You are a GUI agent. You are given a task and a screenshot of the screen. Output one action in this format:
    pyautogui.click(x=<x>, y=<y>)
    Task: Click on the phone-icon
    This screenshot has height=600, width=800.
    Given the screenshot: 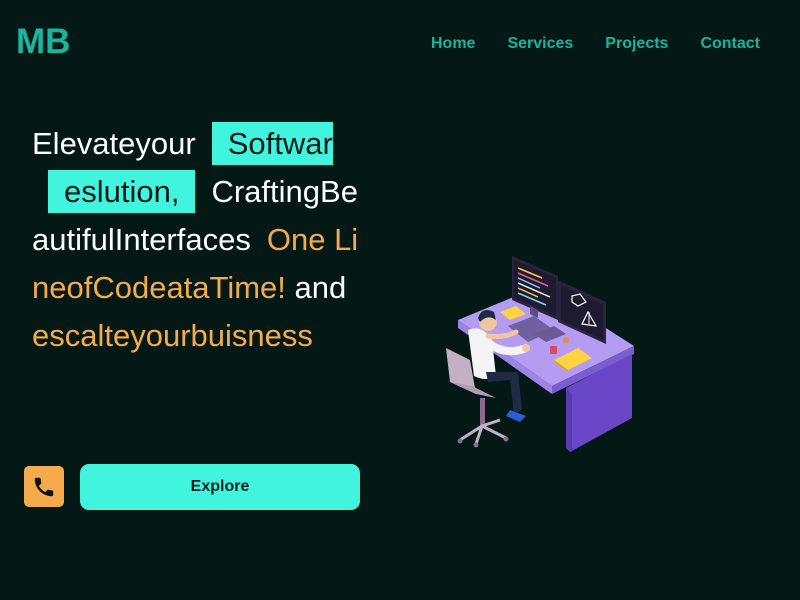 What is the action you would take?
    pyautogui.click(x=44, y=486)
    